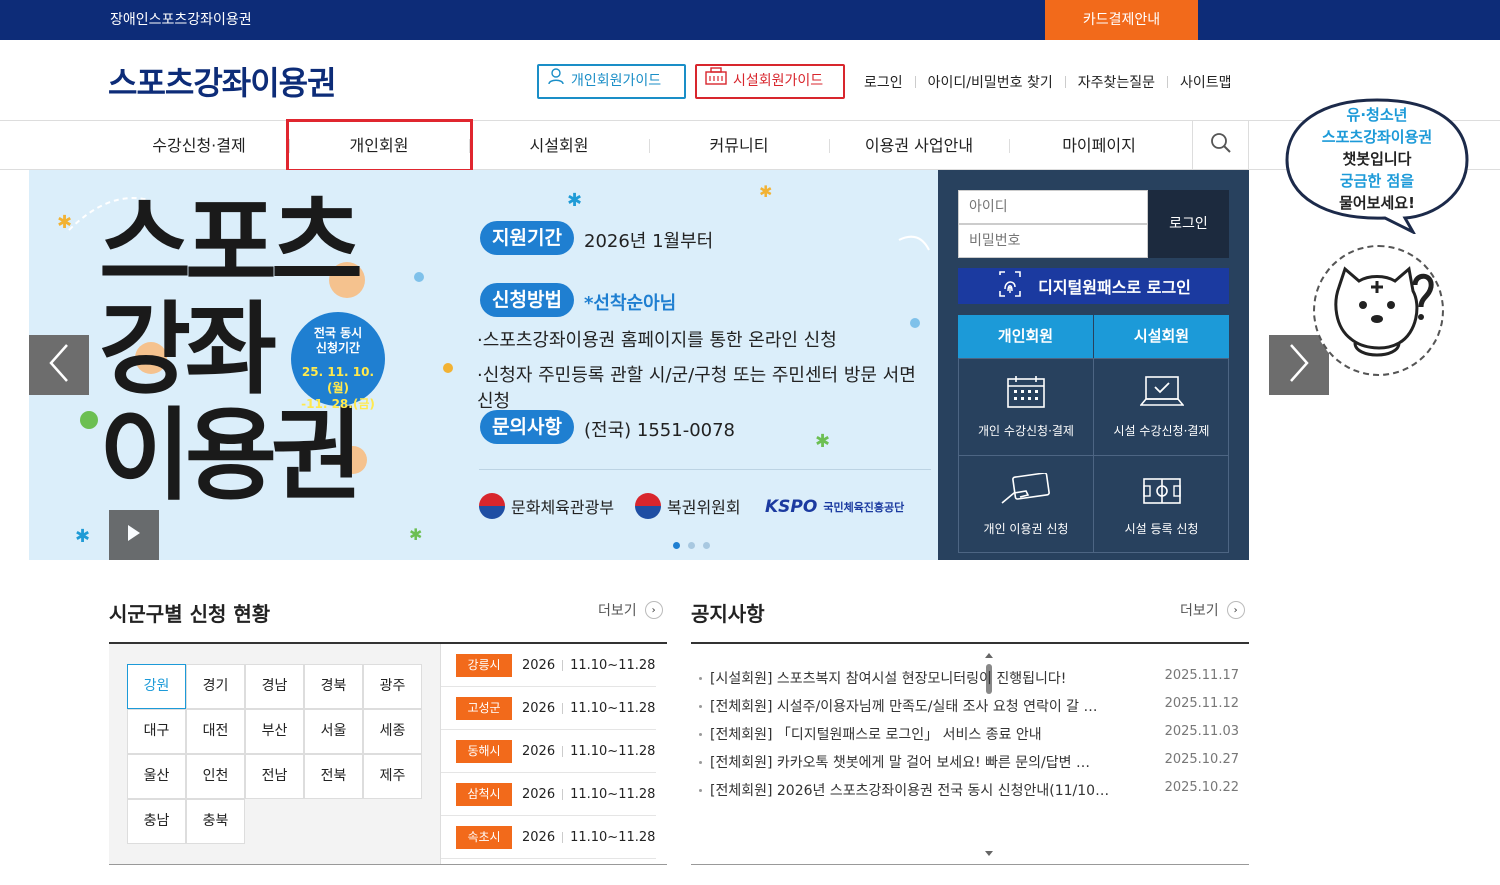  Describe the element at coordinates (1161, 504) in the screenshot. I see `quick-facility-register: 시설 등록 신청` at that location.